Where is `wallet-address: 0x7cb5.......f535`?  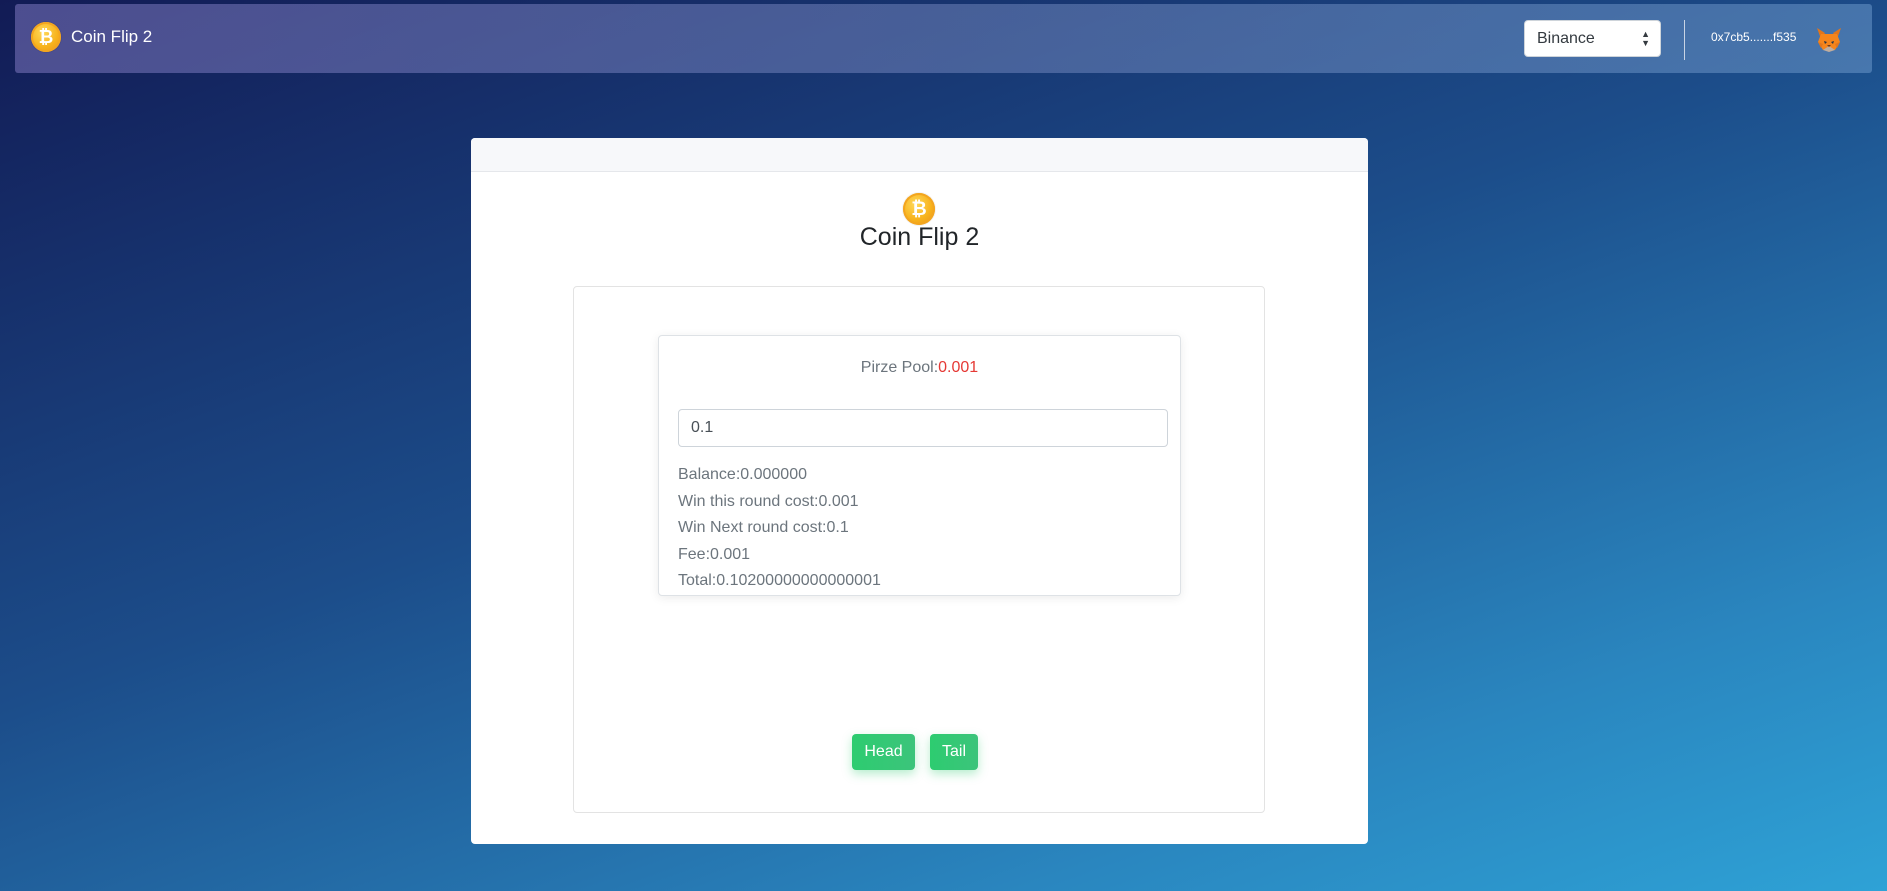
wallet-address: 0x7cb5.......f535 is located at coordinates (1753, 37).